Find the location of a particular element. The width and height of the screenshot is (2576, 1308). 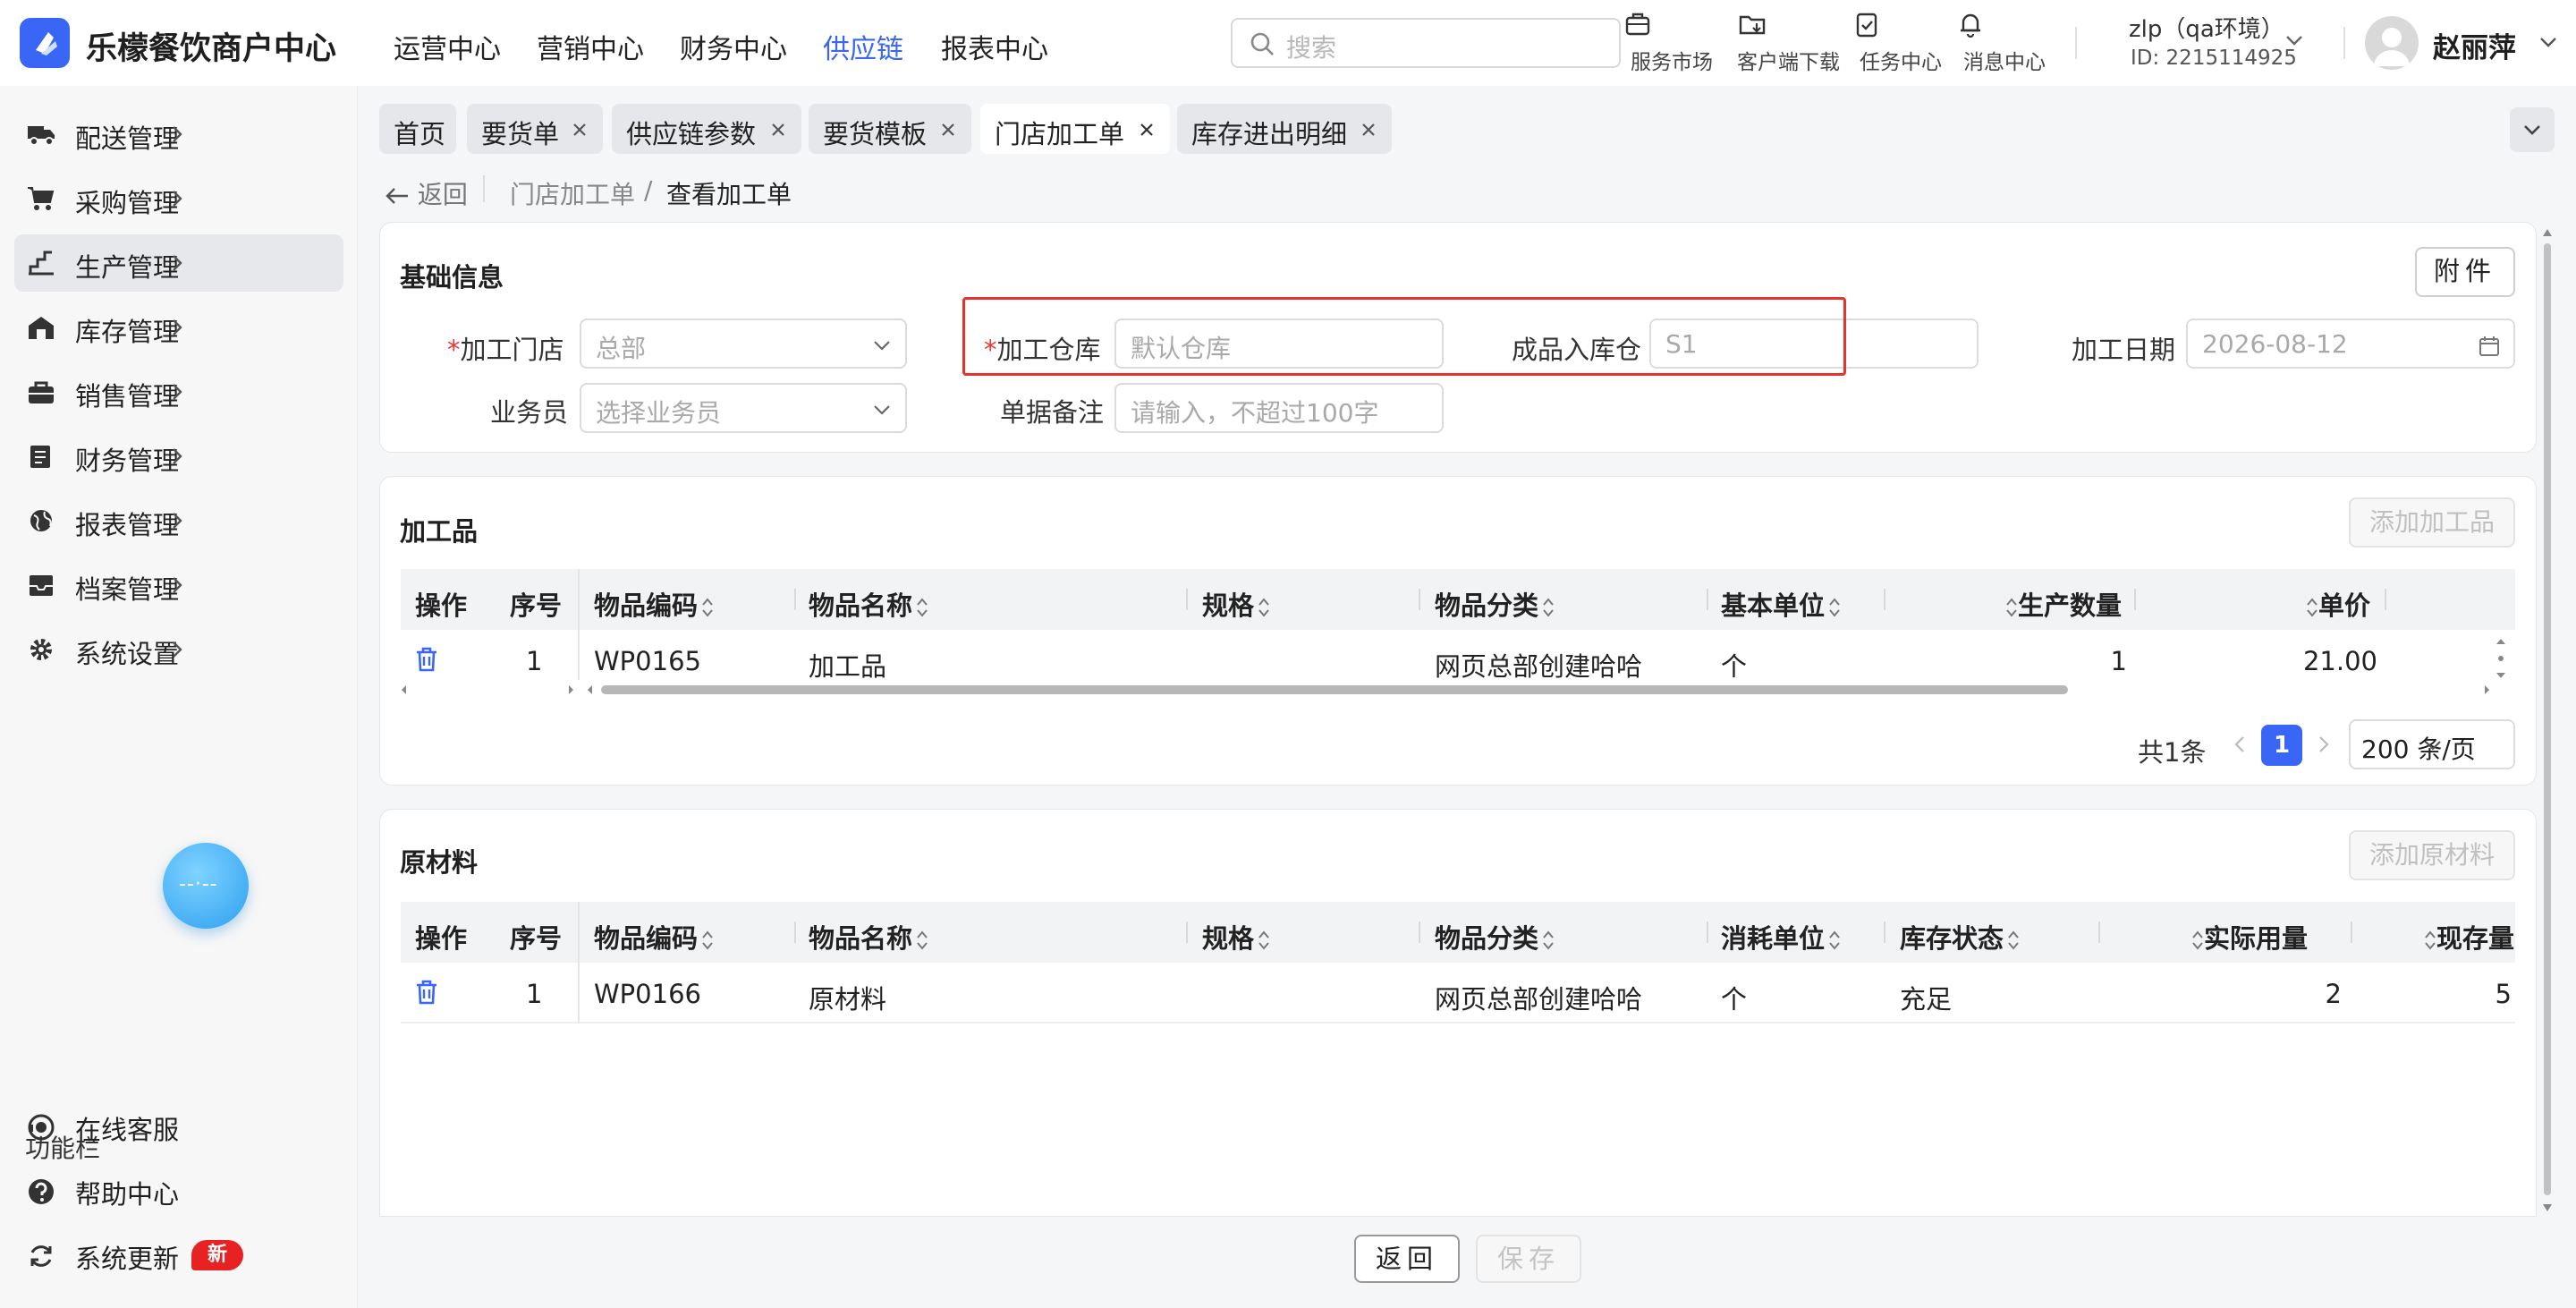

remark-input: 请输入，不超过100字 is located at coordinates (1279, 408).